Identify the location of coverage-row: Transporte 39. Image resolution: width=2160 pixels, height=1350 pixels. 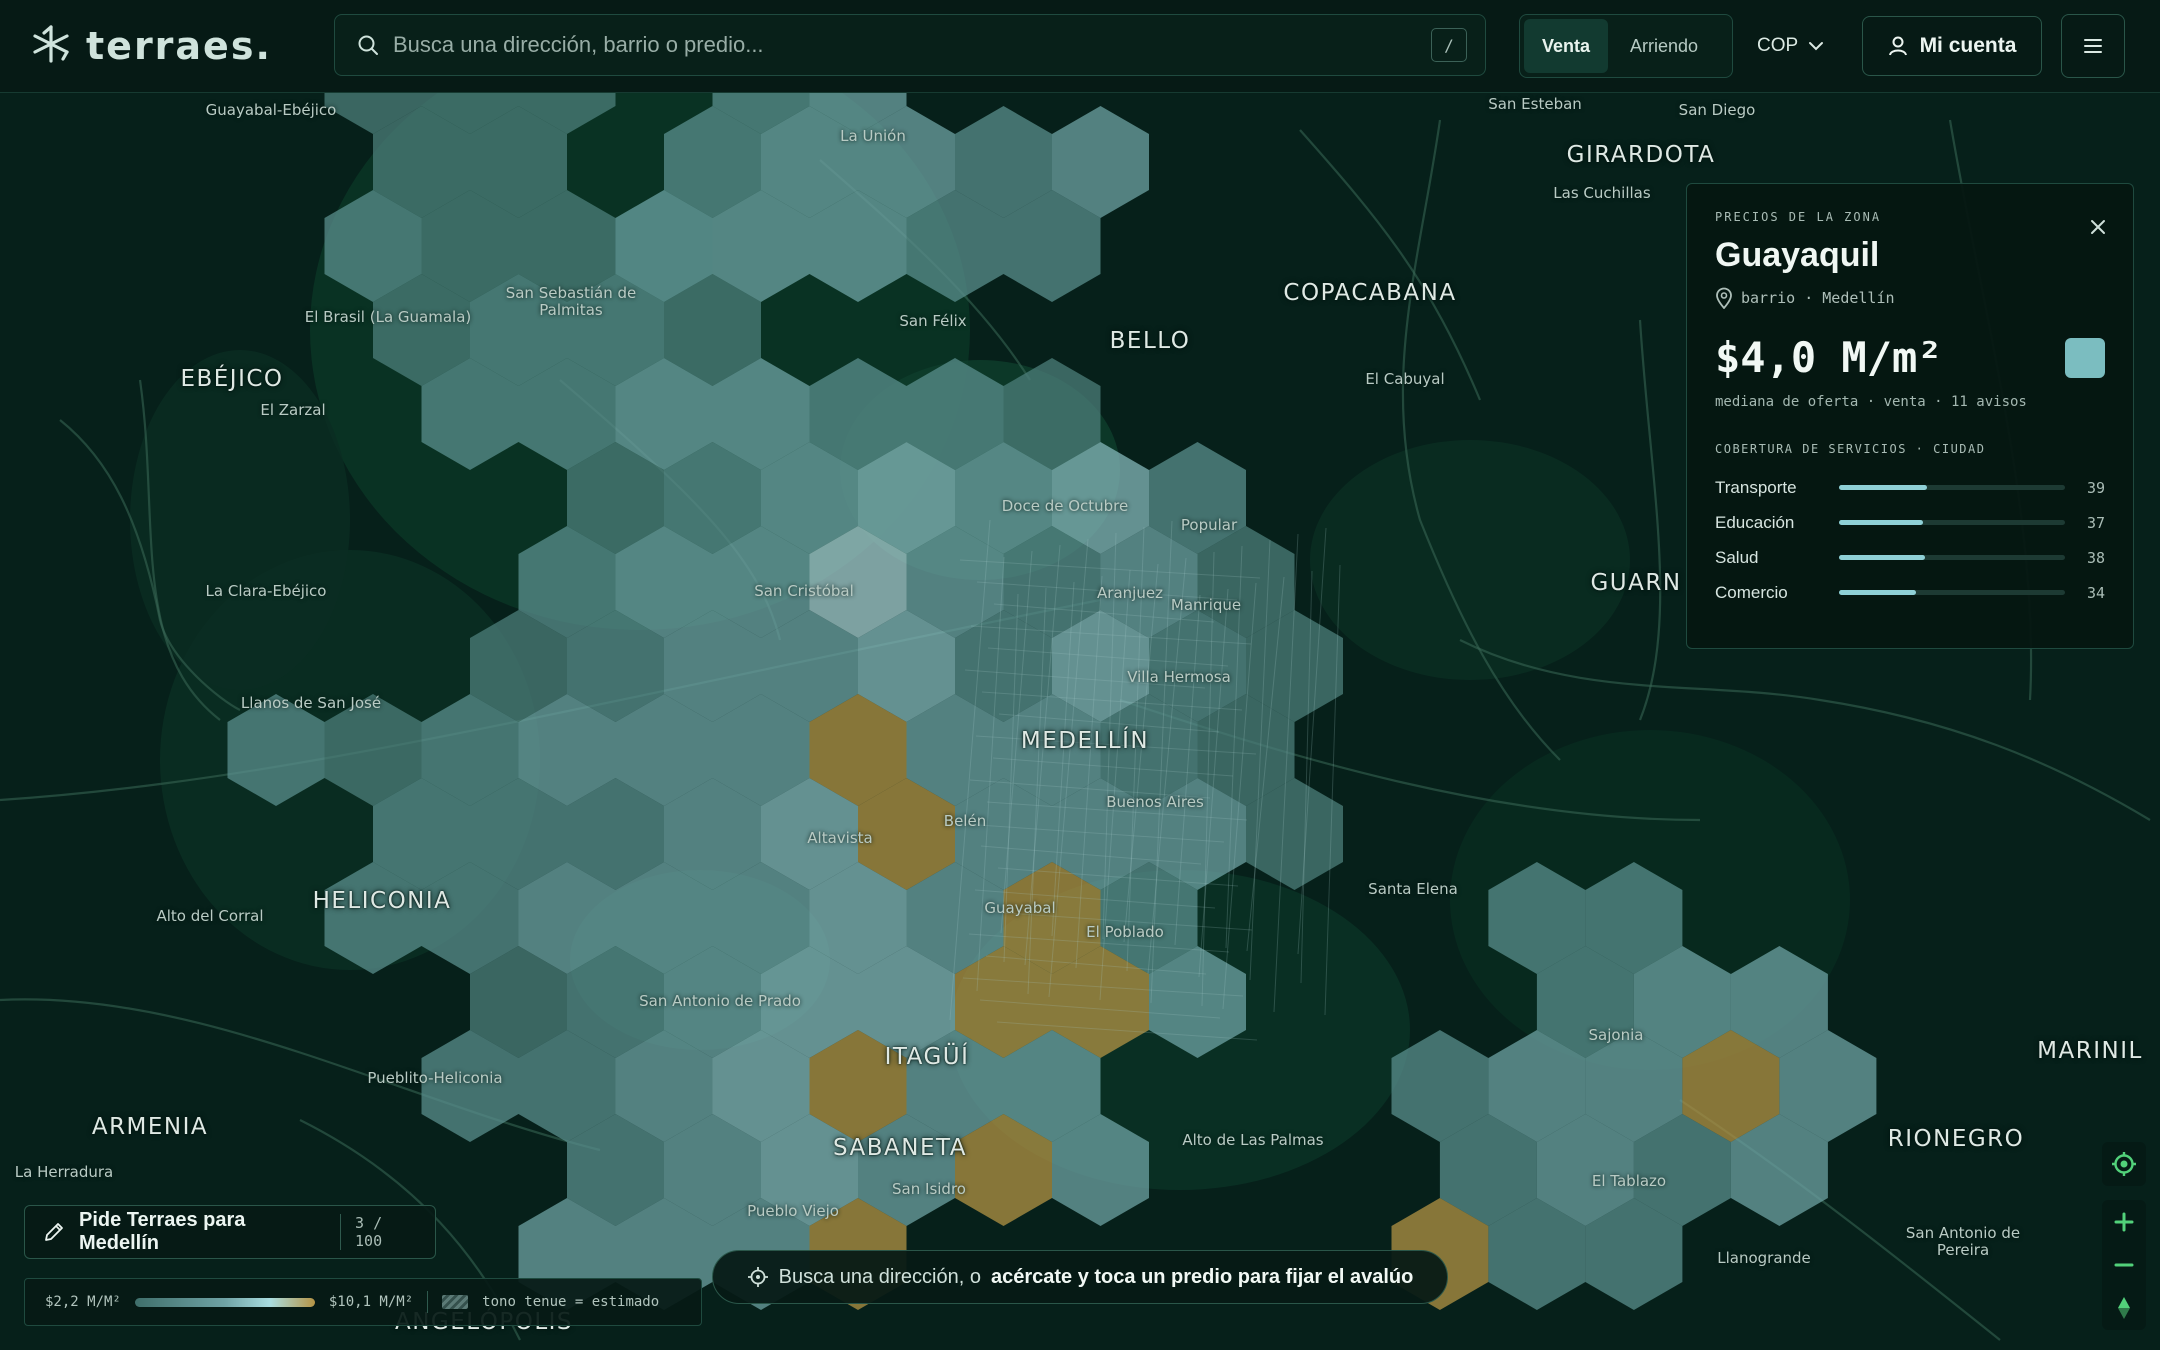
(1910, 487).